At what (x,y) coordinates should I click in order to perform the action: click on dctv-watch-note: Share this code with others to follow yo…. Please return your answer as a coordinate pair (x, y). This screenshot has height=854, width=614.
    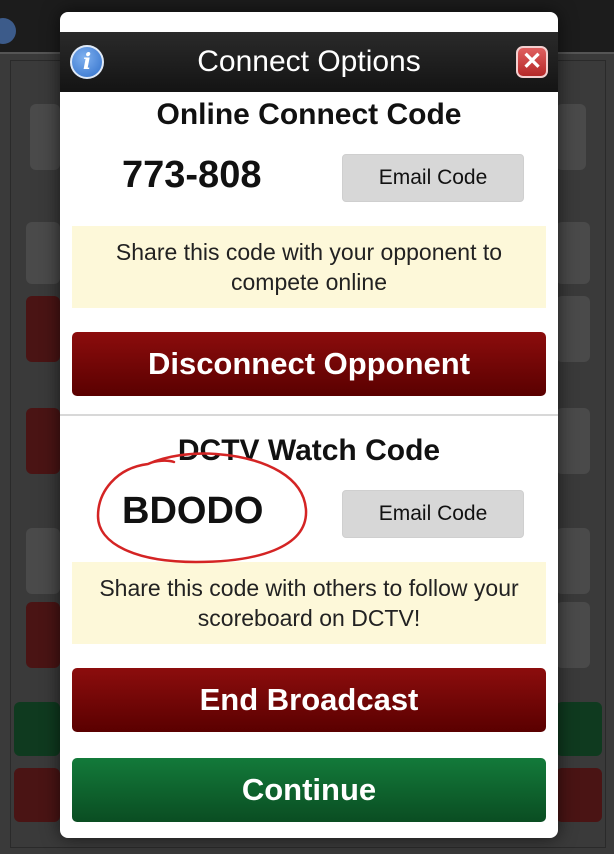
    Looking at the image, I should click on (309, 603).